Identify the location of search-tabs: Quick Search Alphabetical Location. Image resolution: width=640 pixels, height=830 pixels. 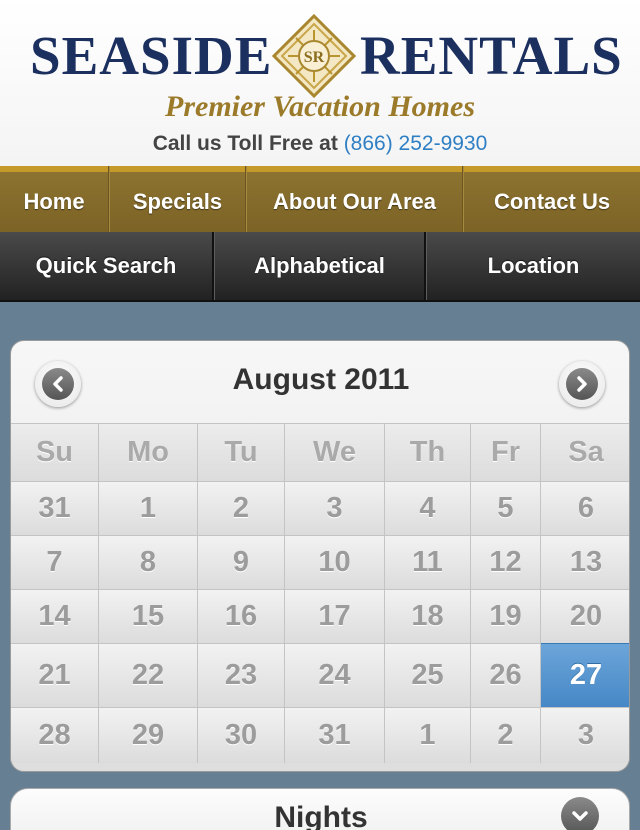
(320, 267).